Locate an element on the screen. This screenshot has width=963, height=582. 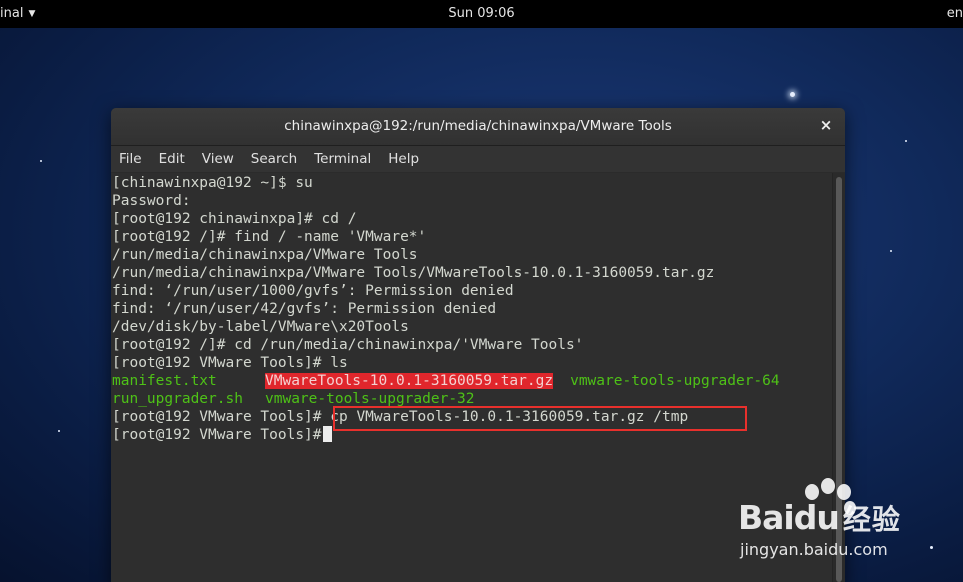
terminal-line: Password: is located at coordinates (151, 201).